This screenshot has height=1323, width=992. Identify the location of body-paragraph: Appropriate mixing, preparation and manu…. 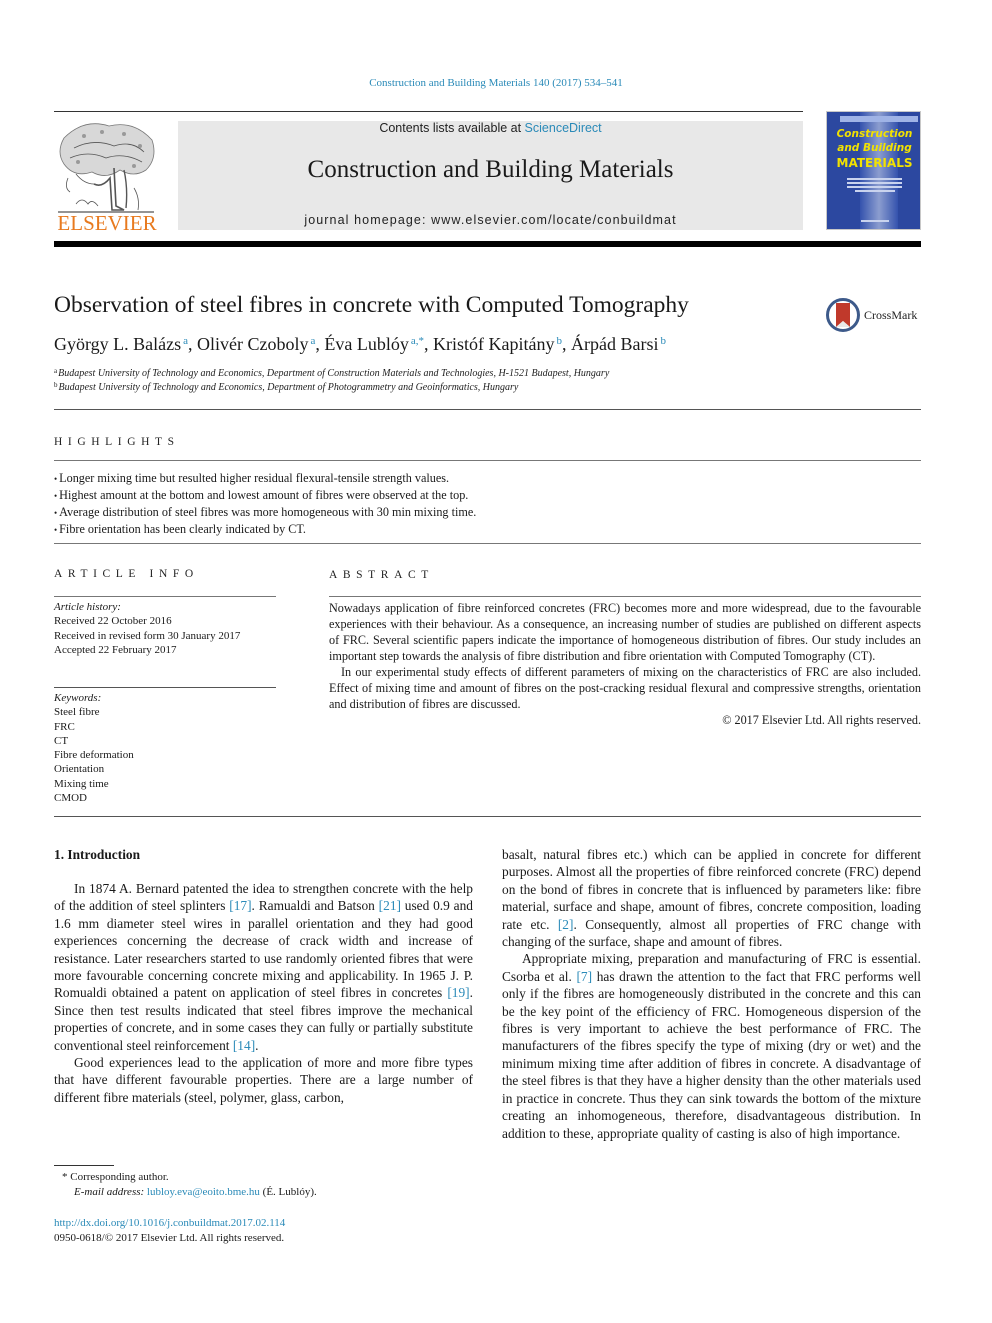
(712, 1046).